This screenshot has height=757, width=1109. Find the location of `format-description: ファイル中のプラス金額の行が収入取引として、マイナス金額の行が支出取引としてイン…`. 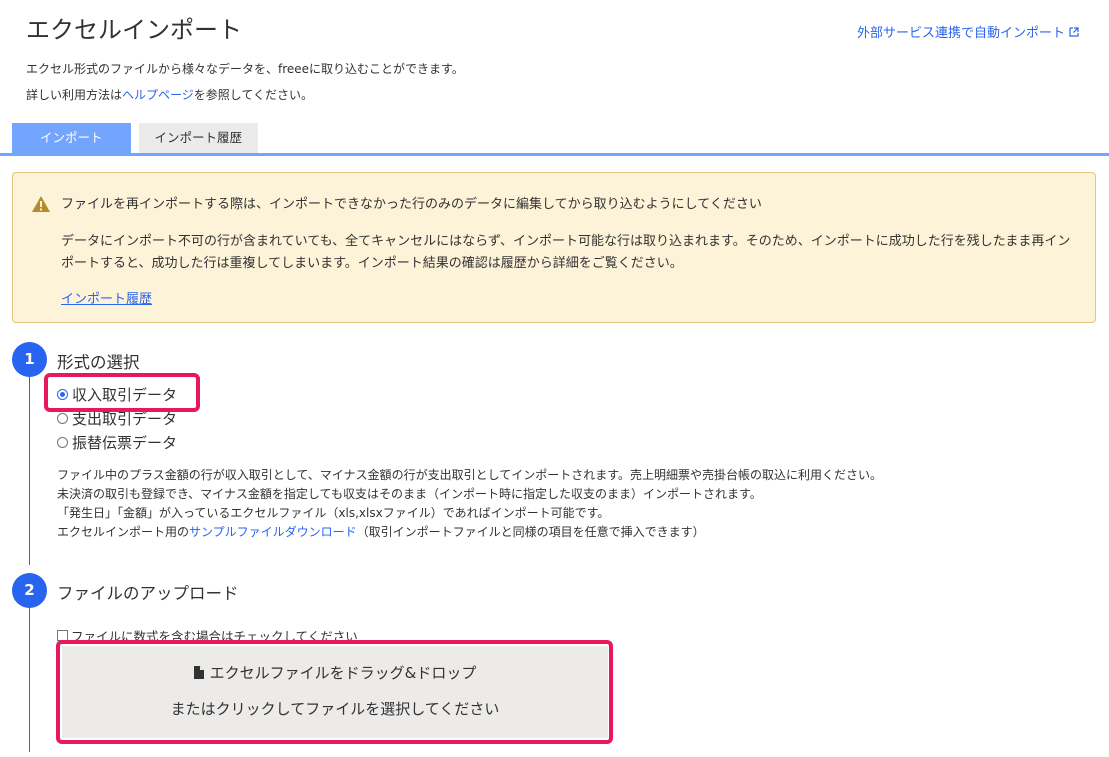

format-description: ファイル中のプラス金額の行が収入取引として、マイナス金額の行が支出取引としてイン… is located at coordinates (469, 504).